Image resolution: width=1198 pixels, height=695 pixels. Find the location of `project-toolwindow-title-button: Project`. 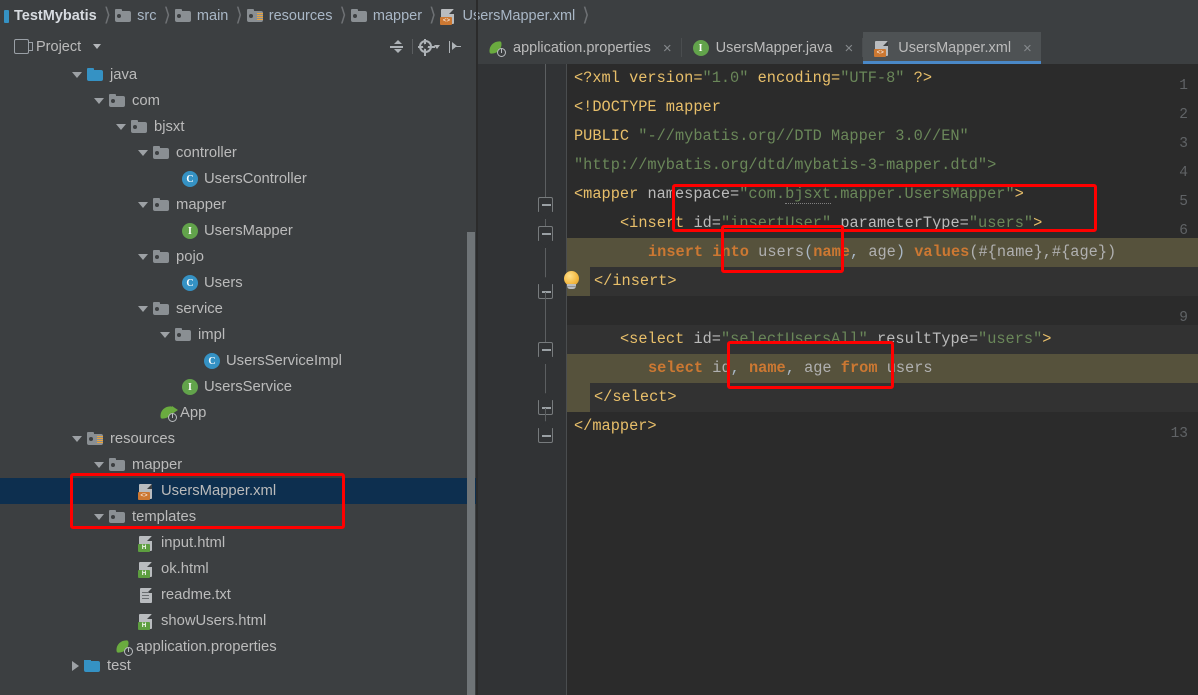

project-toolwindow-title-button: Project is located at coordinates (51, 47).